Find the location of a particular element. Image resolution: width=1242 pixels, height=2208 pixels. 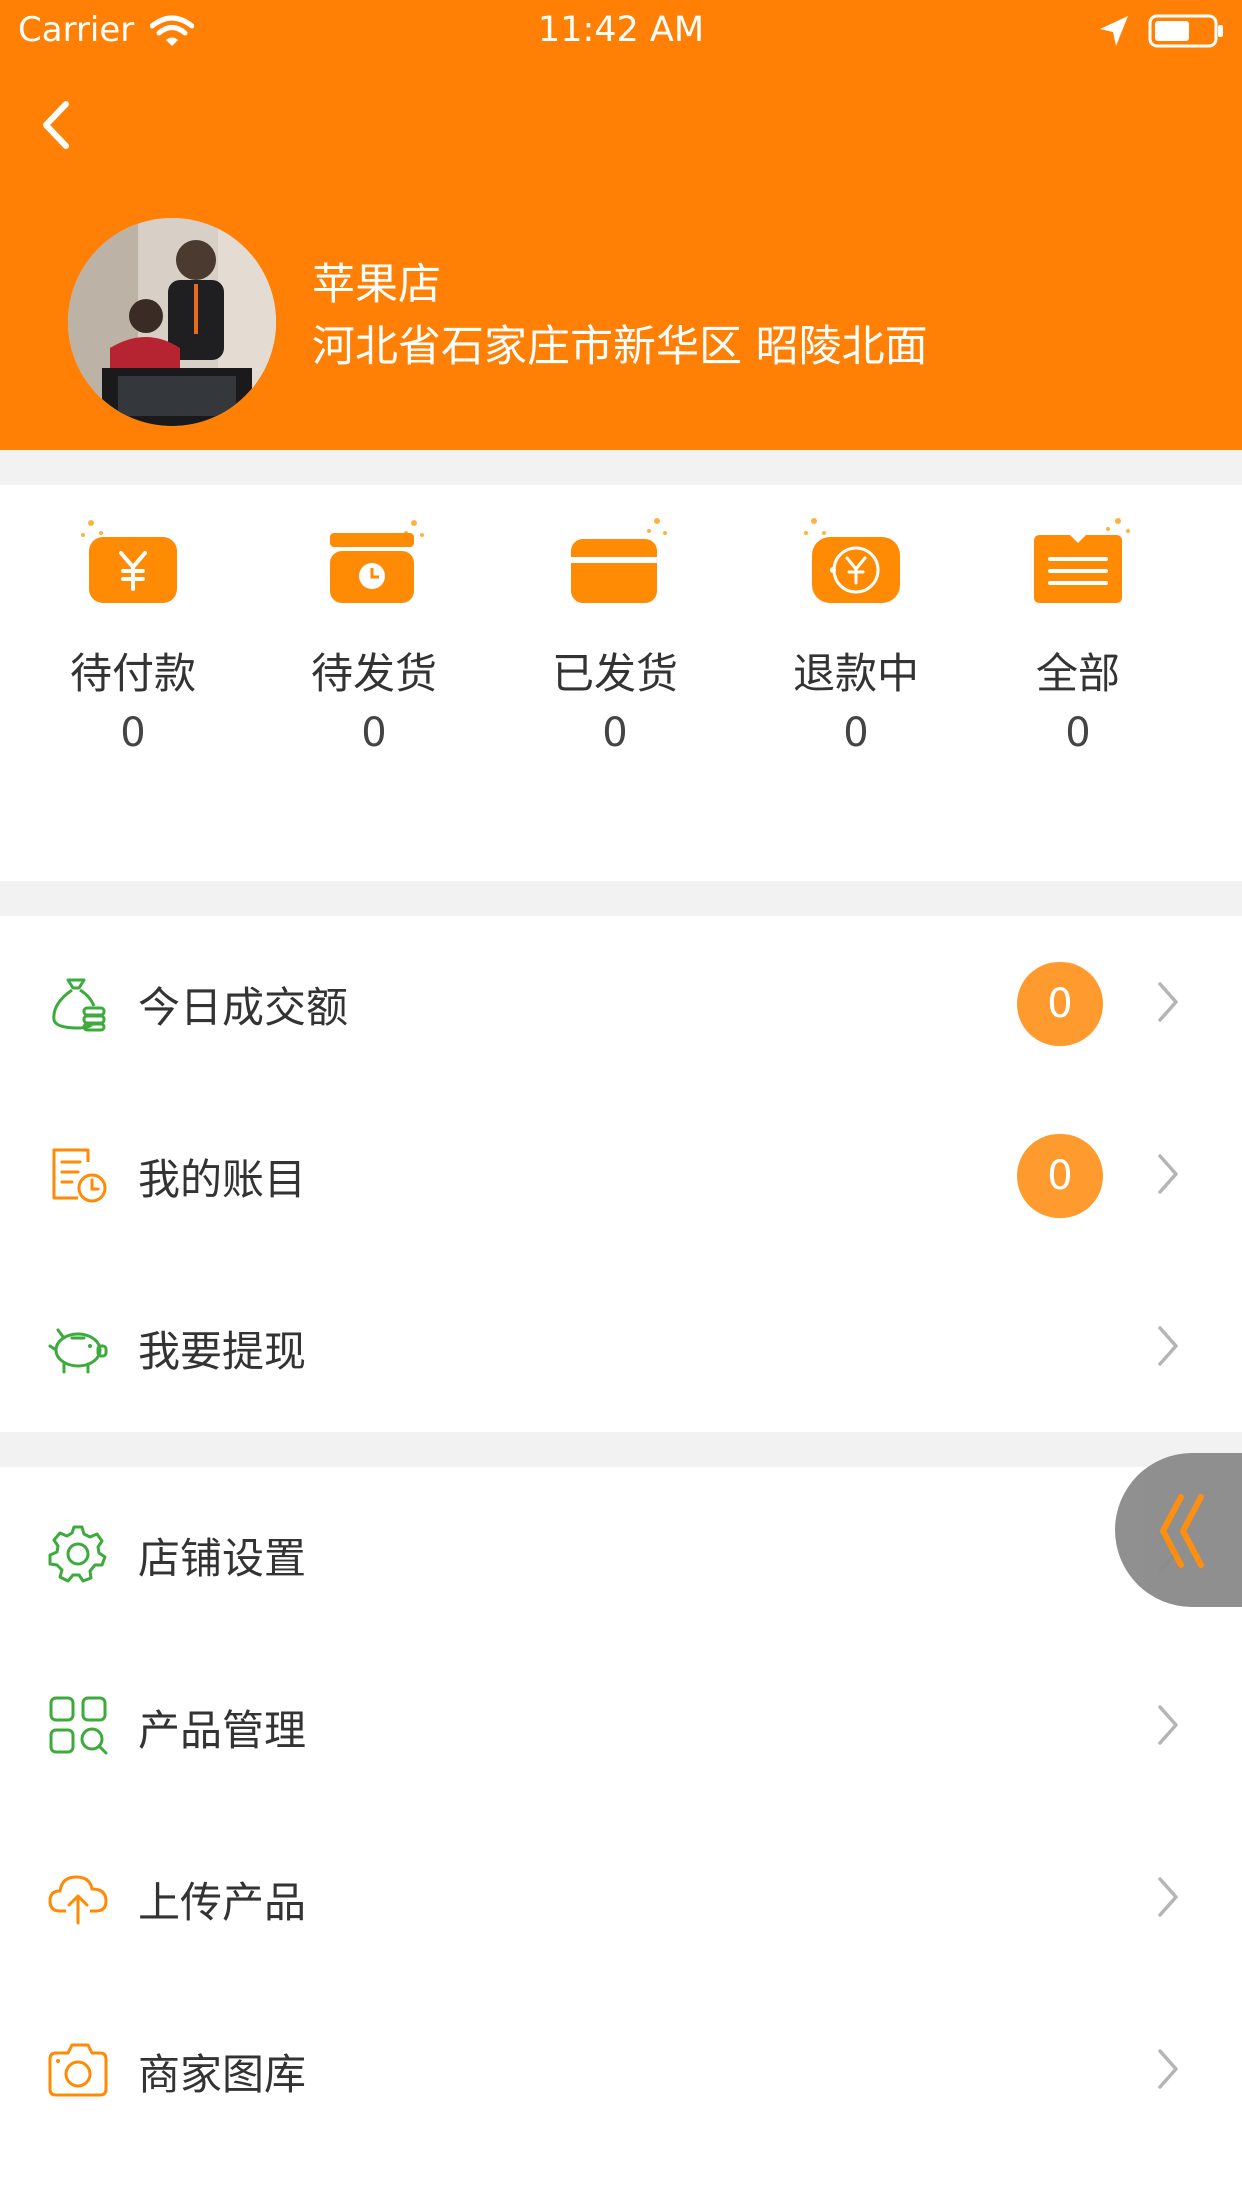

order-status-pending-shipment: 待发货 0 is located at coordinates (374, 640).